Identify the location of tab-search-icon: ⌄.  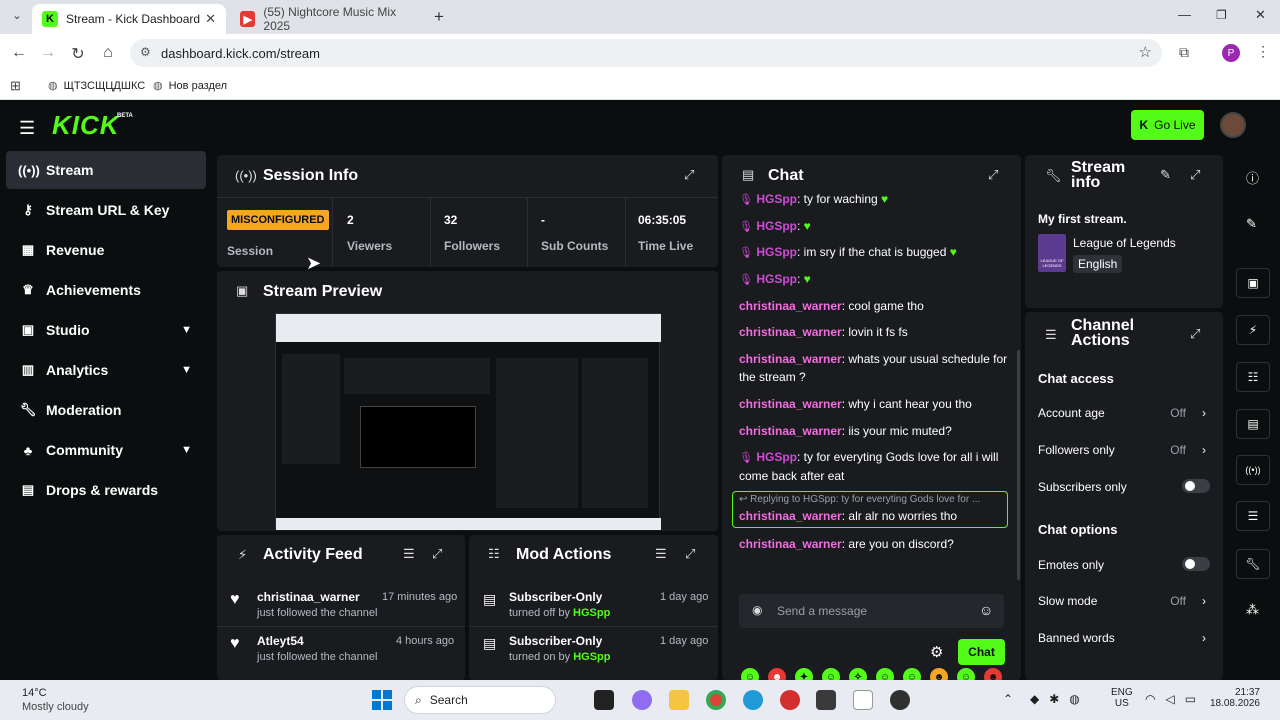
(17, 18).